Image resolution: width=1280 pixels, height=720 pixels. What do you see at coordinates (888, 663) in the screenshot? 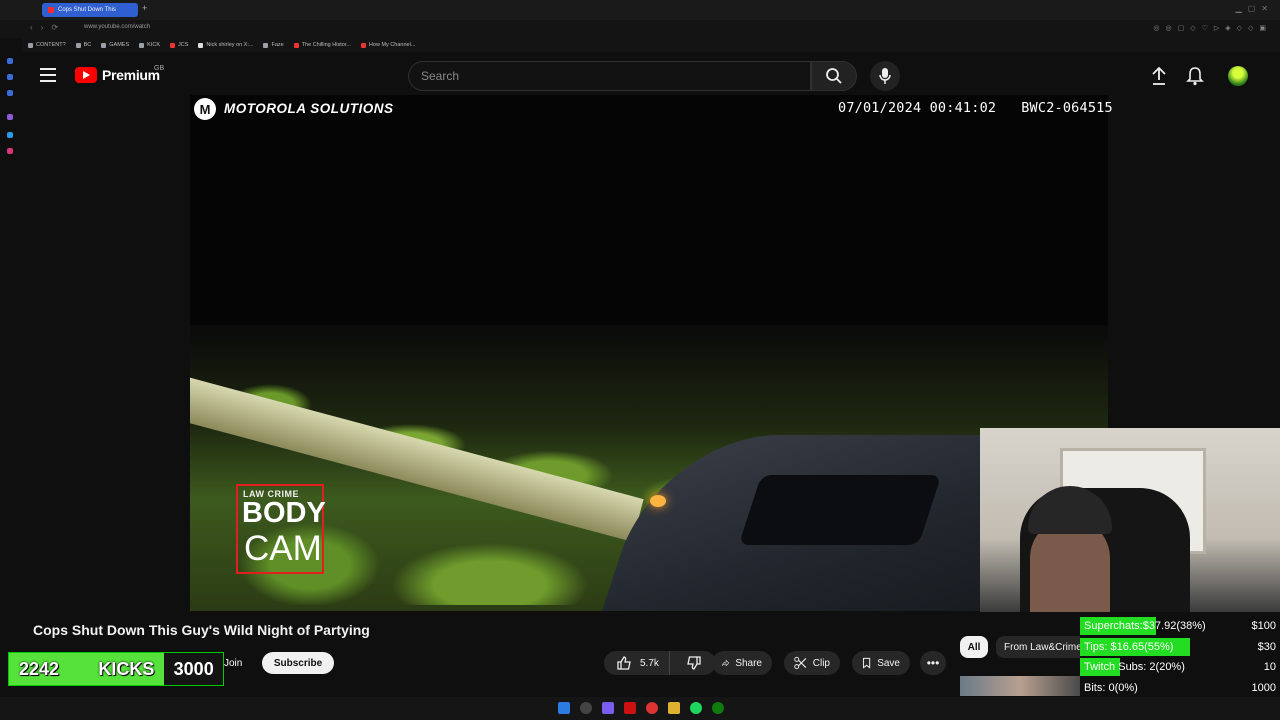
I see `save-label: Save` at bounding box center [888, 663].